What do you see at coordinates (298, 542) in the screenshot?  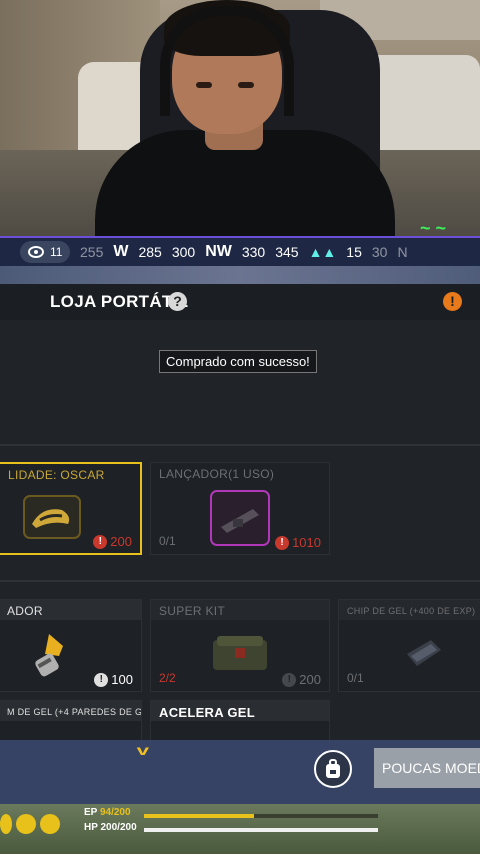 I see `item-price: ! 1010` at bounding box center [298, 542].